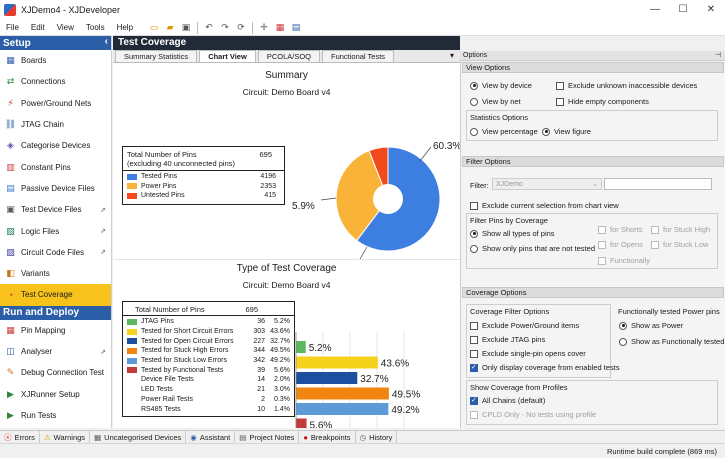  What do you see at coordinates (452, 55) in the screenshot?
I see `tab-overflow-icon: ▾` at bounding box center [452, 55].